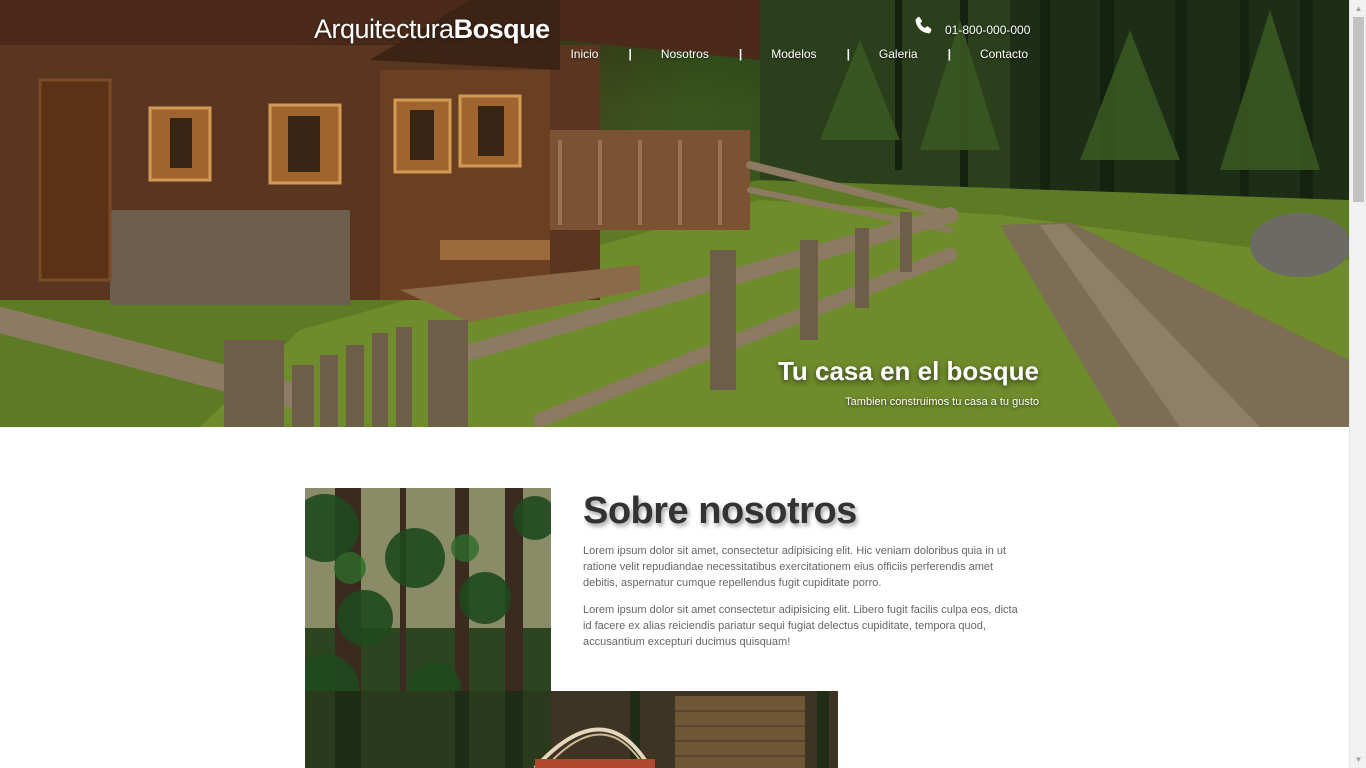  I want to click on scroll-down-arrow-icon: ▼, so click(1358, 759).